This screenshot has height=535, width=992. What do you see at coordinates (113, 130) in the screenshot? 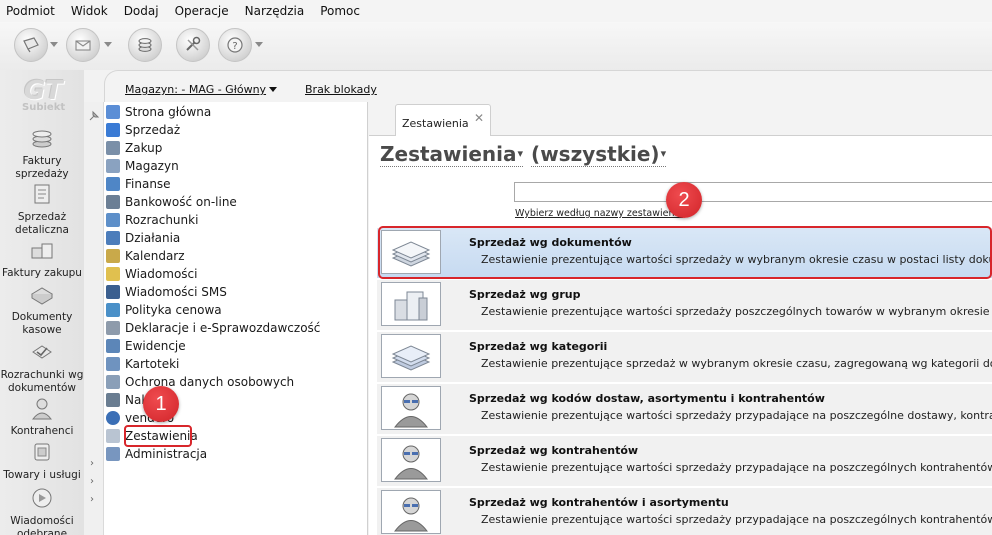
I see `sales-icon` at bounding box center [113, 130].